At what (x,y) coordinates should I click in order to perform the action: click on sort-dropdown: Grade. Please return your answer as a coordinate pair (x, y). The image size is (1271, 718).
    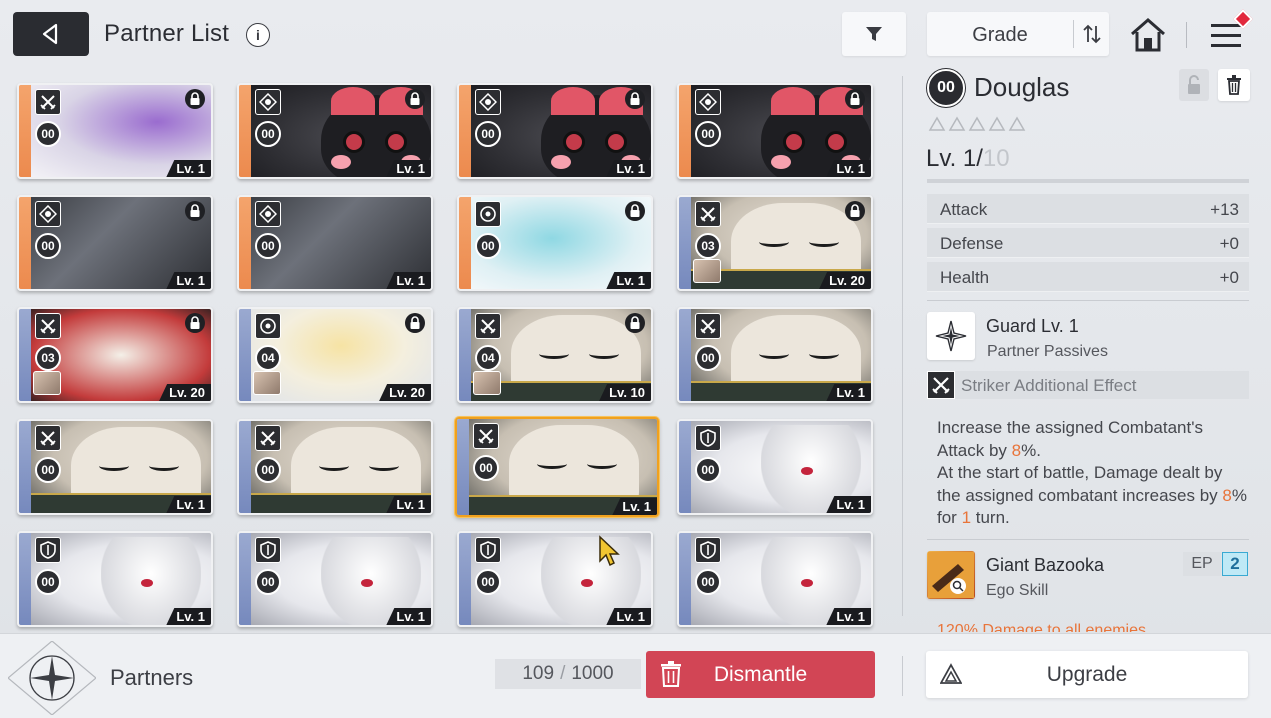
    Looking at the image, I should click on (1018, 34).